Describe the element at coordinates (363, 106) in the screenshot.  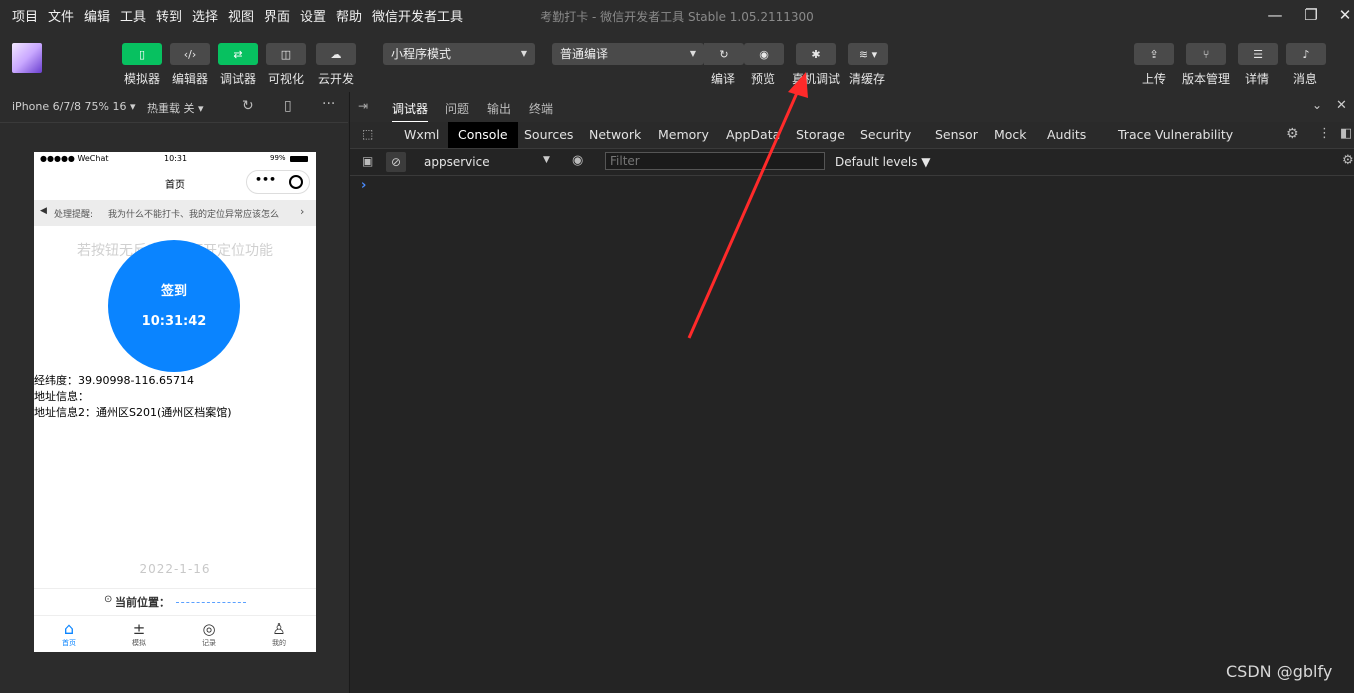
I see `dock-icon: ⇥` at that location.